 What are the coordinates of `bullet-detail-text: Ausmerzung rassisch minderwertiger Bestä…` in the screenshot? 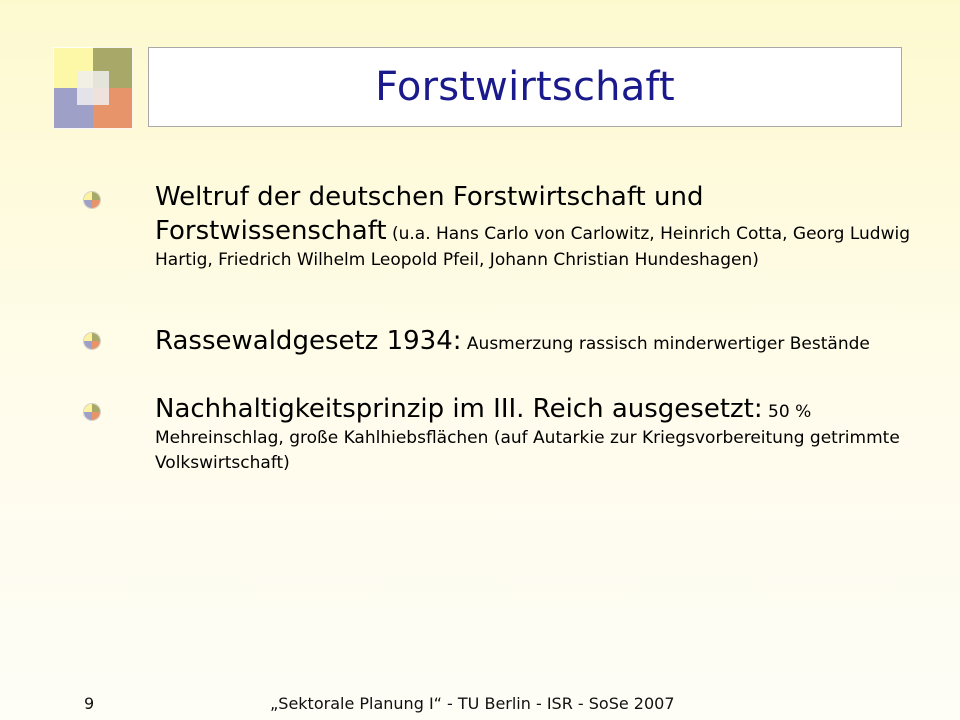 It's located at (665, 344).